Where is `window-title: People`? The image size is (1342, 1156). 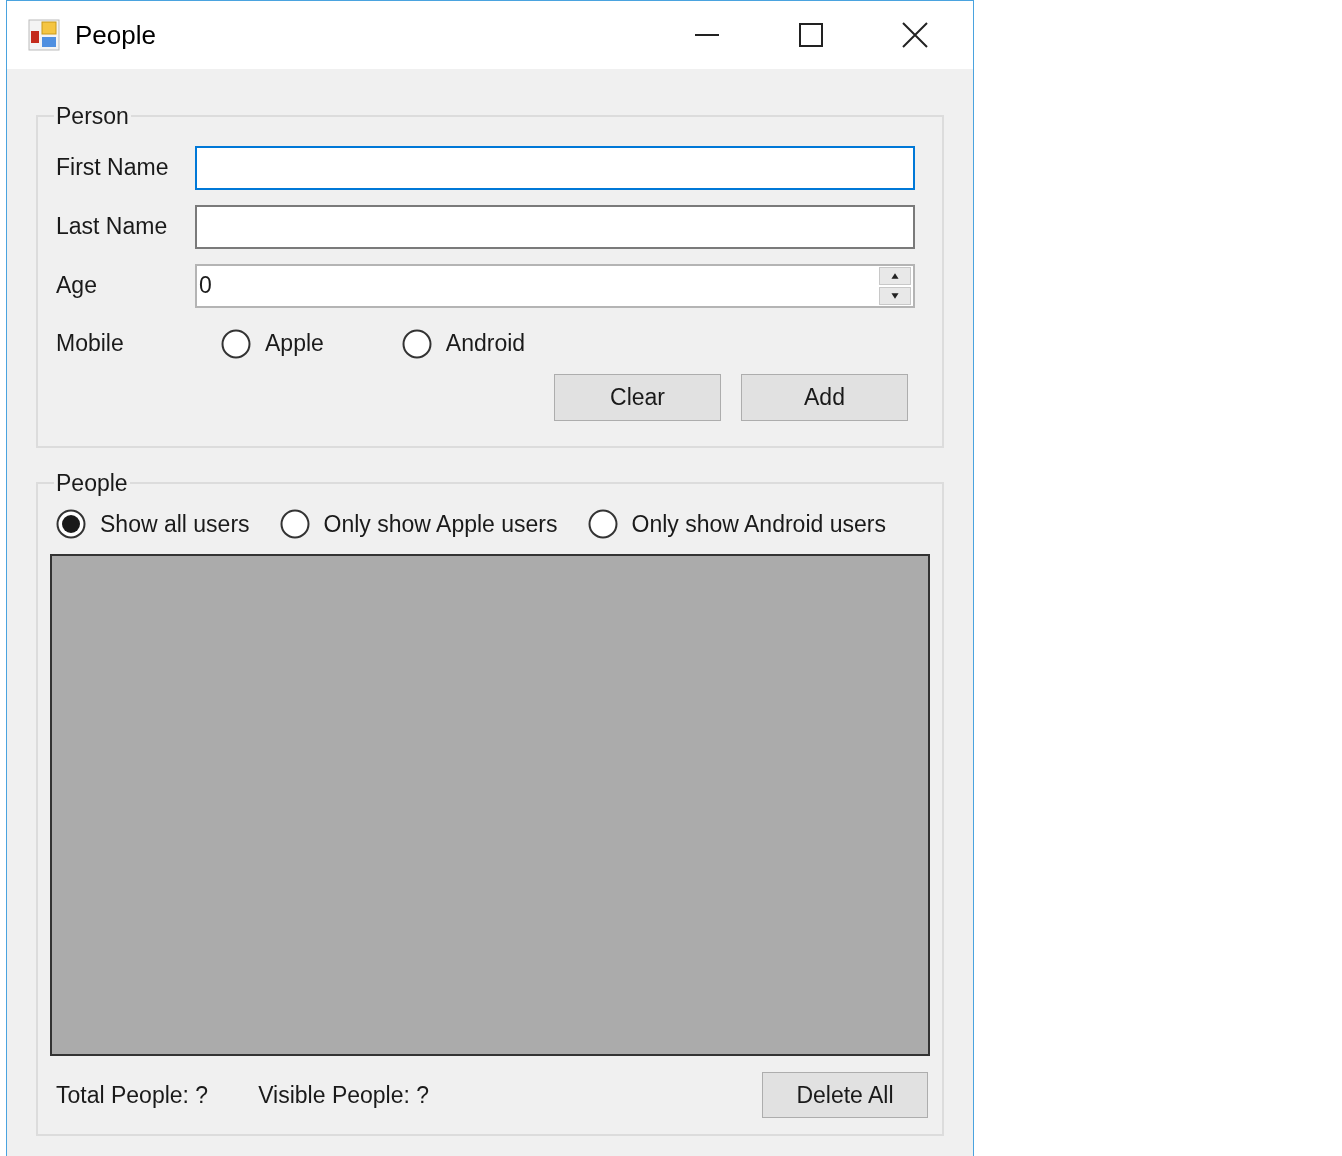 window-title: People is located at coordinates (115, 35).